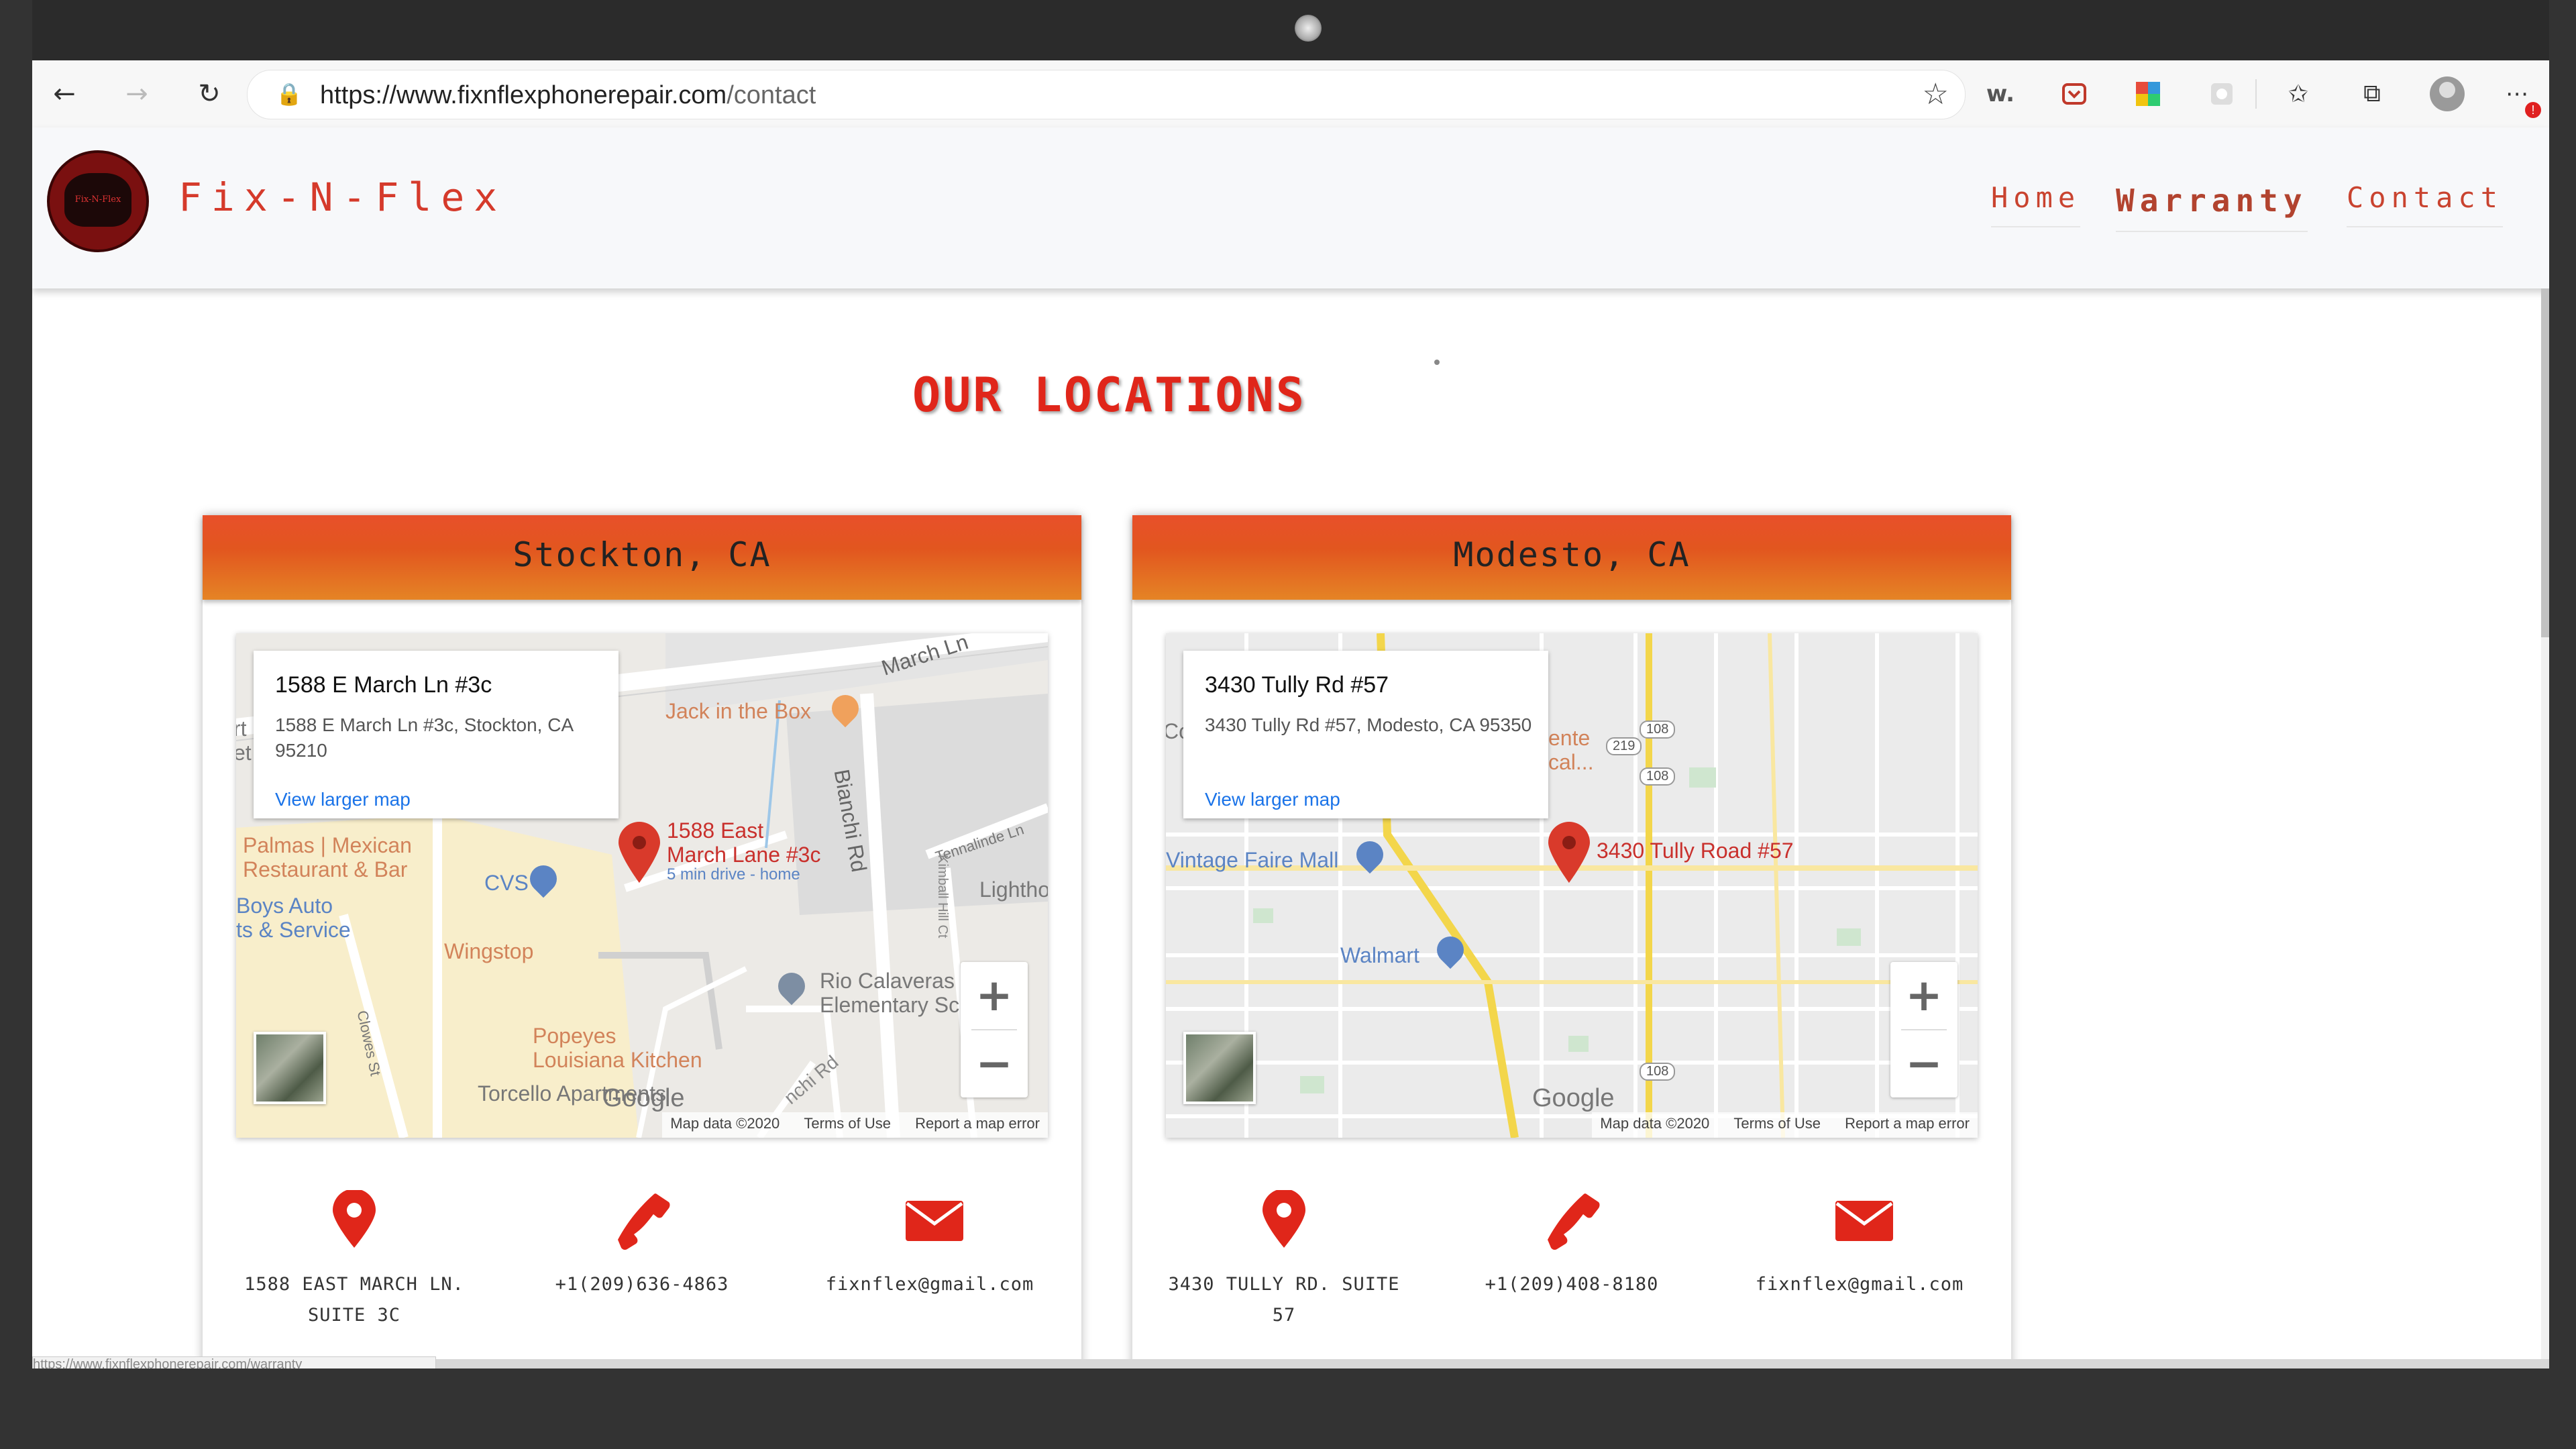 Image resolution: width=2576 pixels, height=1449 pixels. I want to click on address-line1: 3430 TULLY RD. SUITE, so click(1284, 1284).